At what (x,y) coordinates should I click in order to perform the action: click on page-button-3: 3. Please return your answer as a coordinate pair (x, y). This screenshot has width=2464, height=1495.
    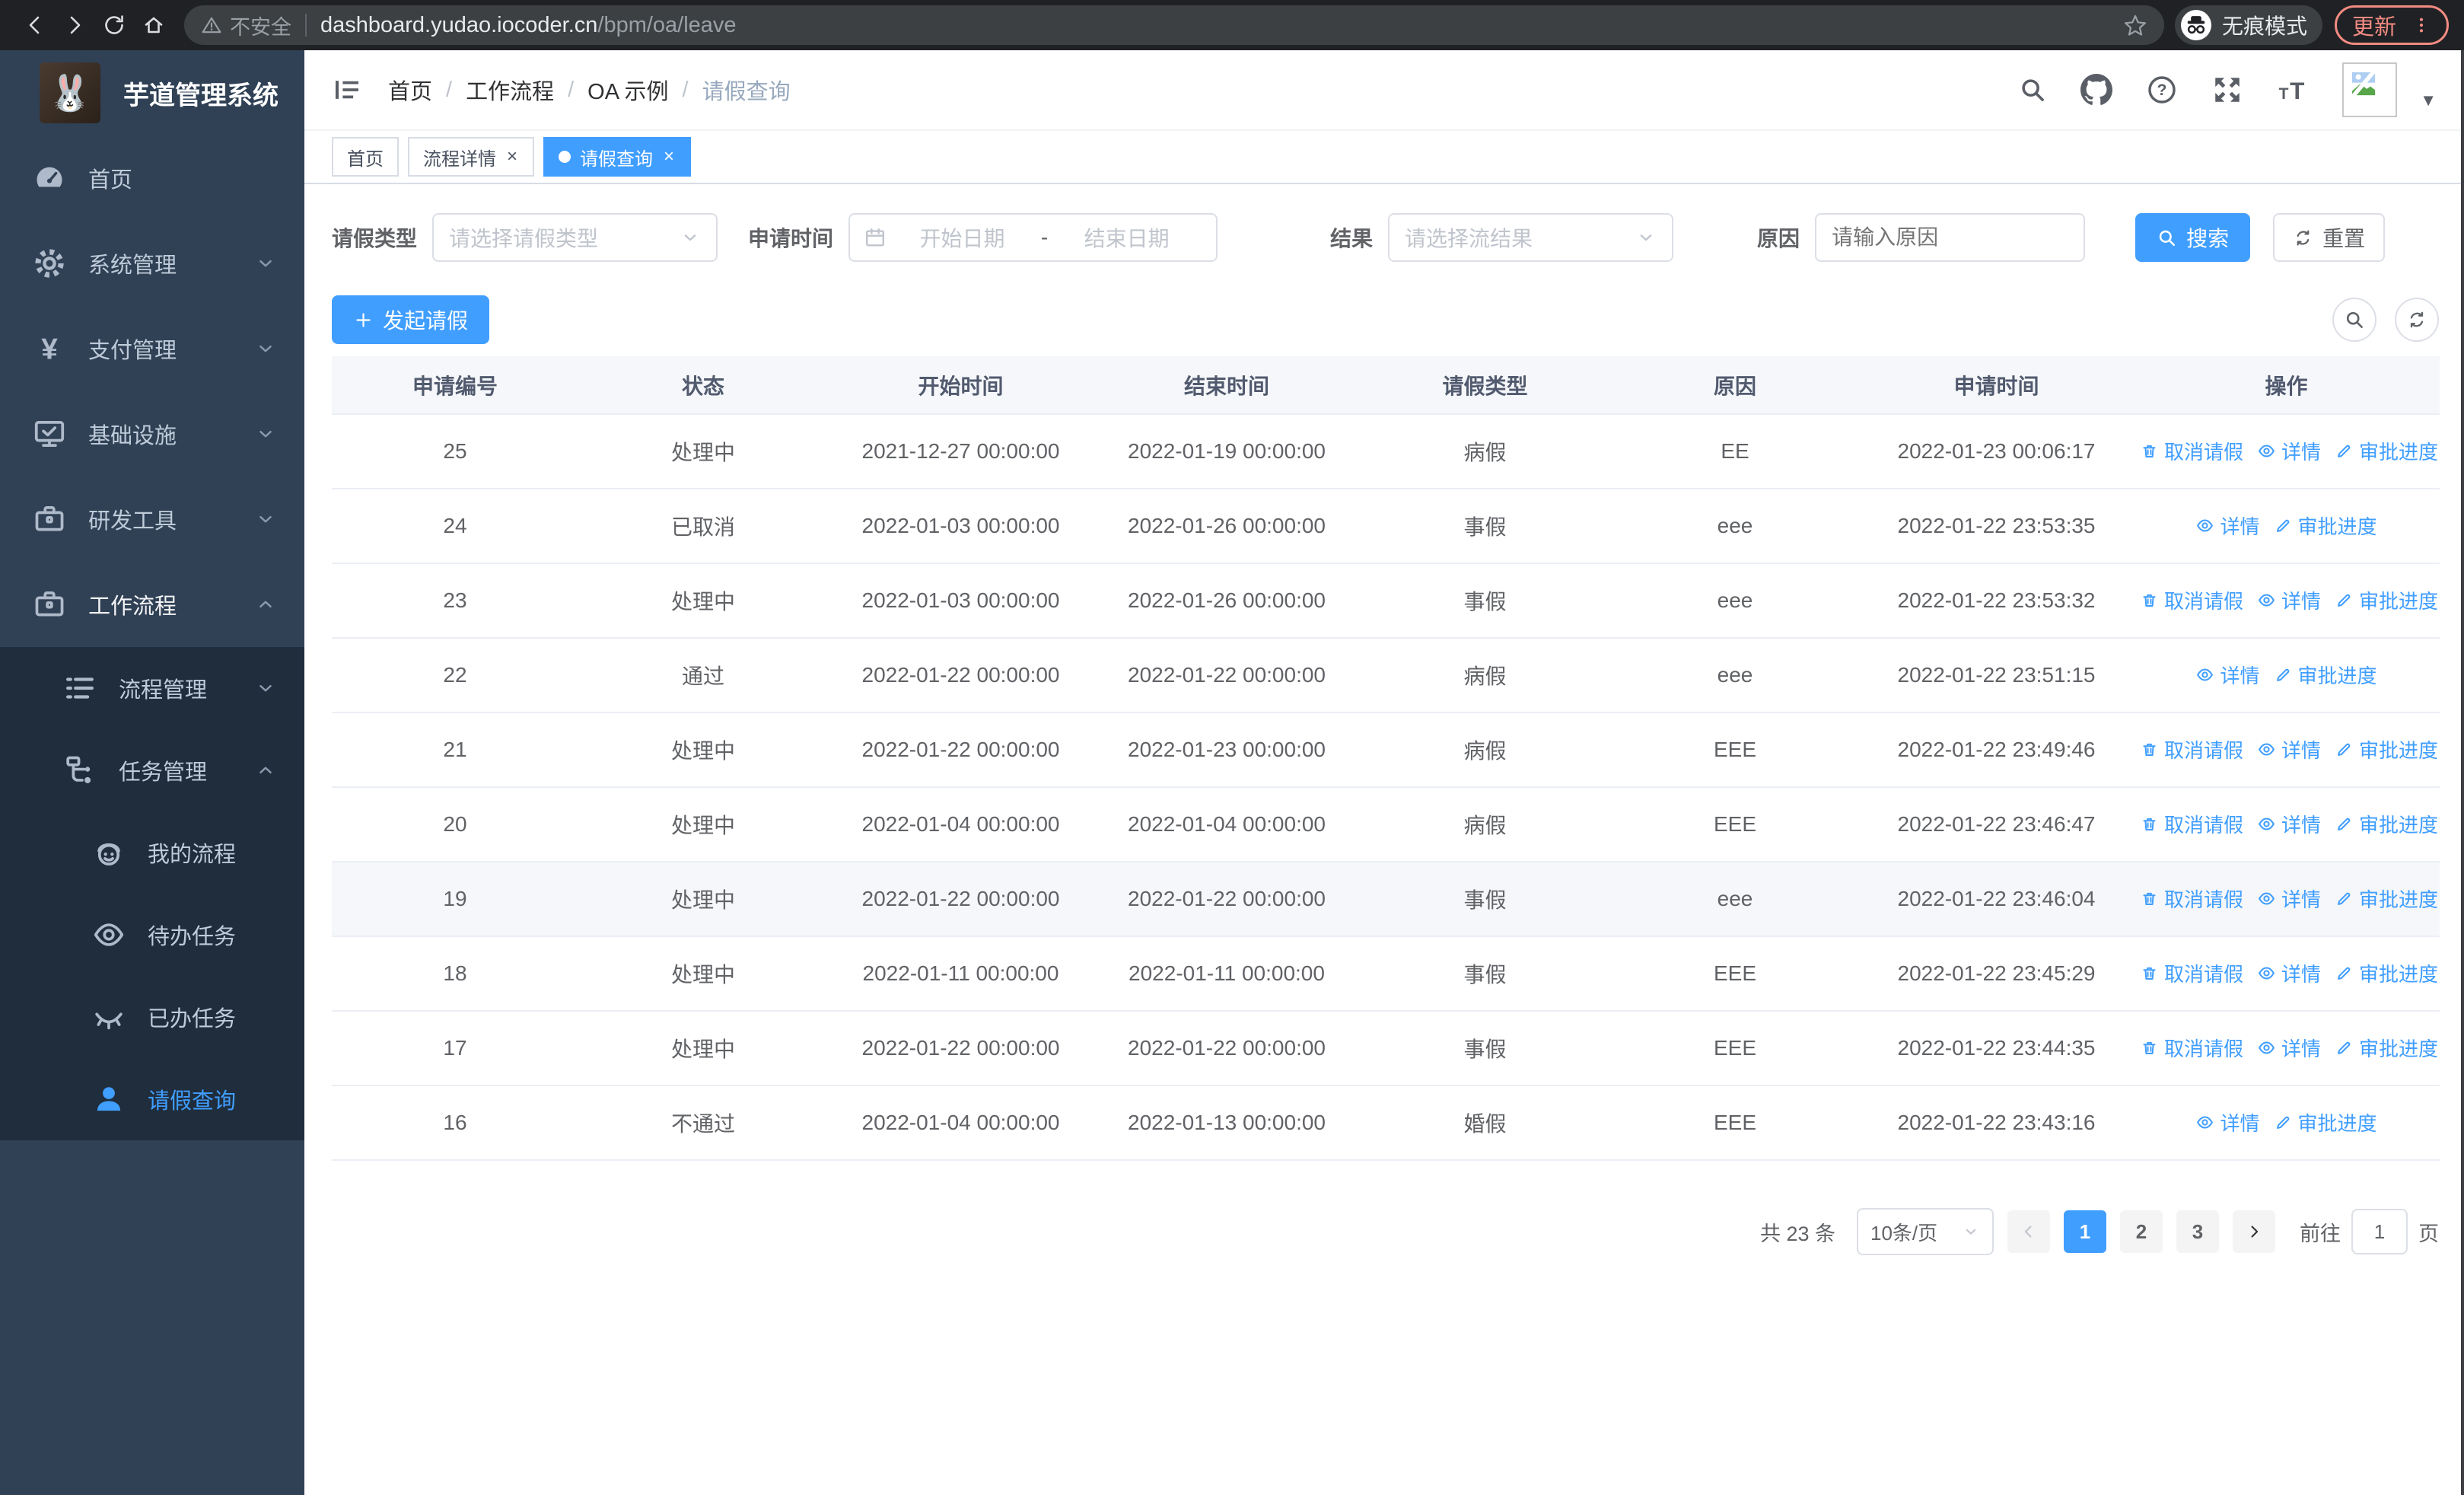
    Looking at the image, I should click on (2197, 1231).